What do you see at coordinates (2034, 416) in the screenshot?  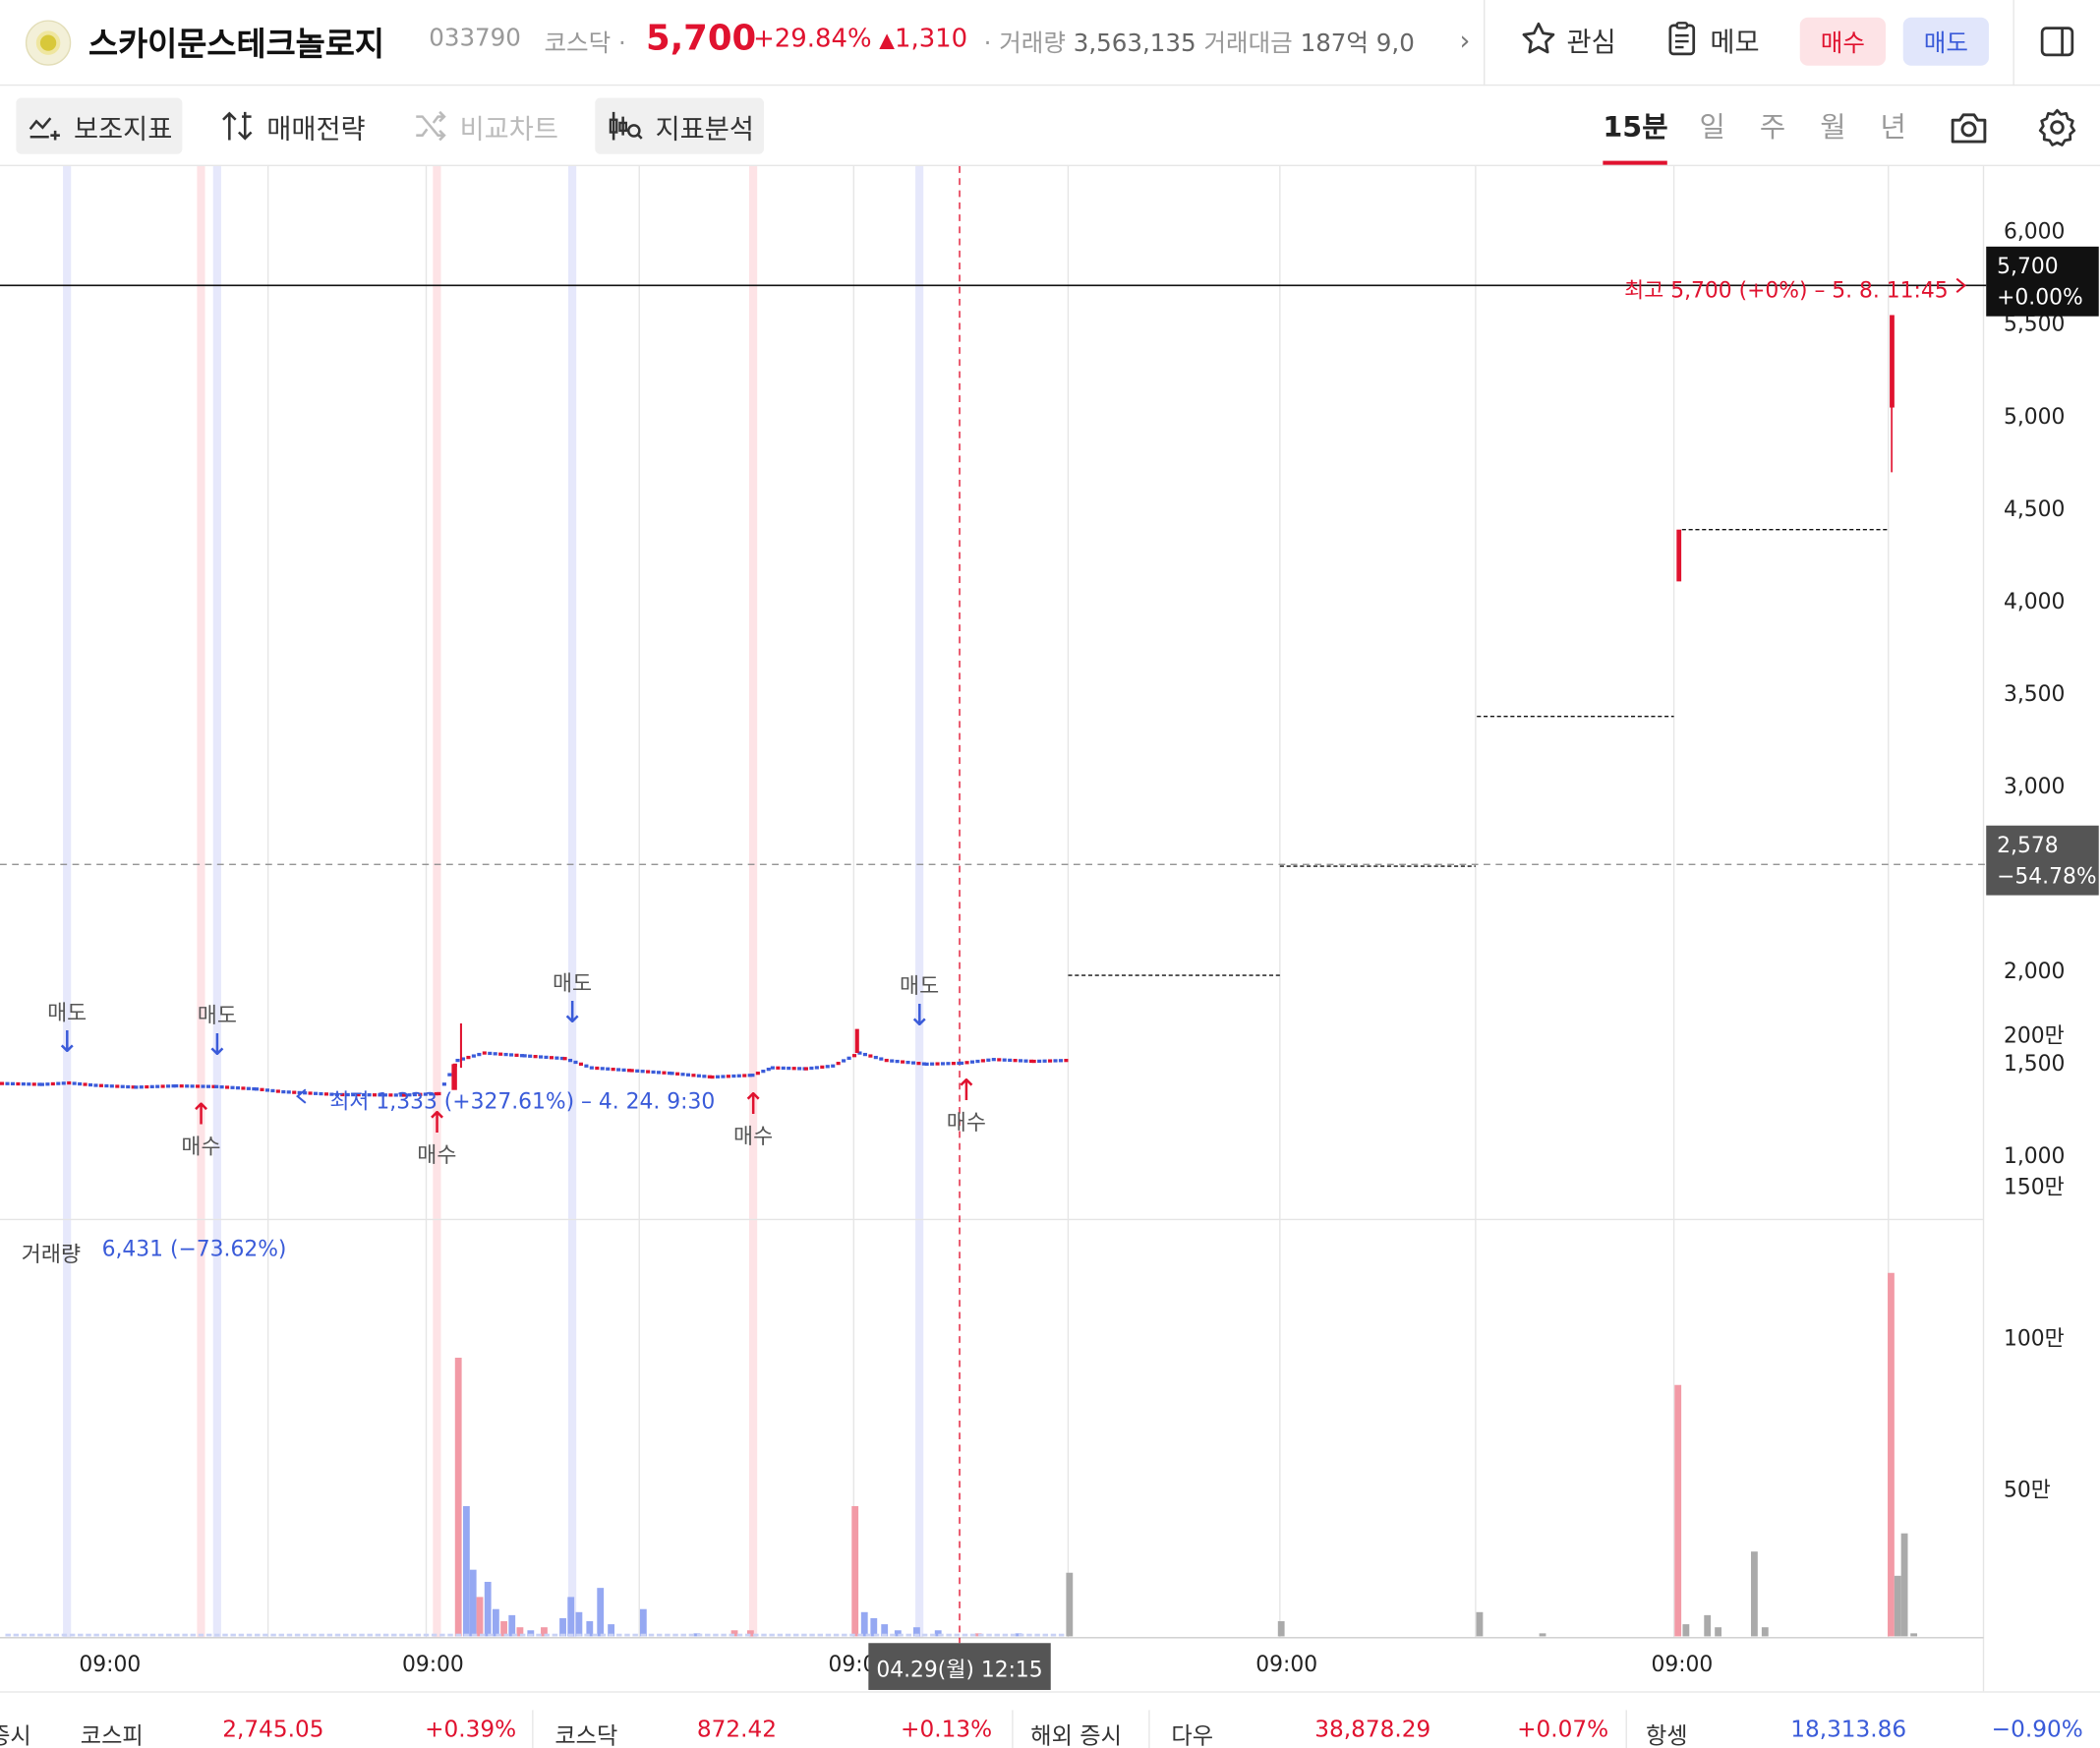 I see `y-tick: 5,000` at bounding box center [2034, 416].